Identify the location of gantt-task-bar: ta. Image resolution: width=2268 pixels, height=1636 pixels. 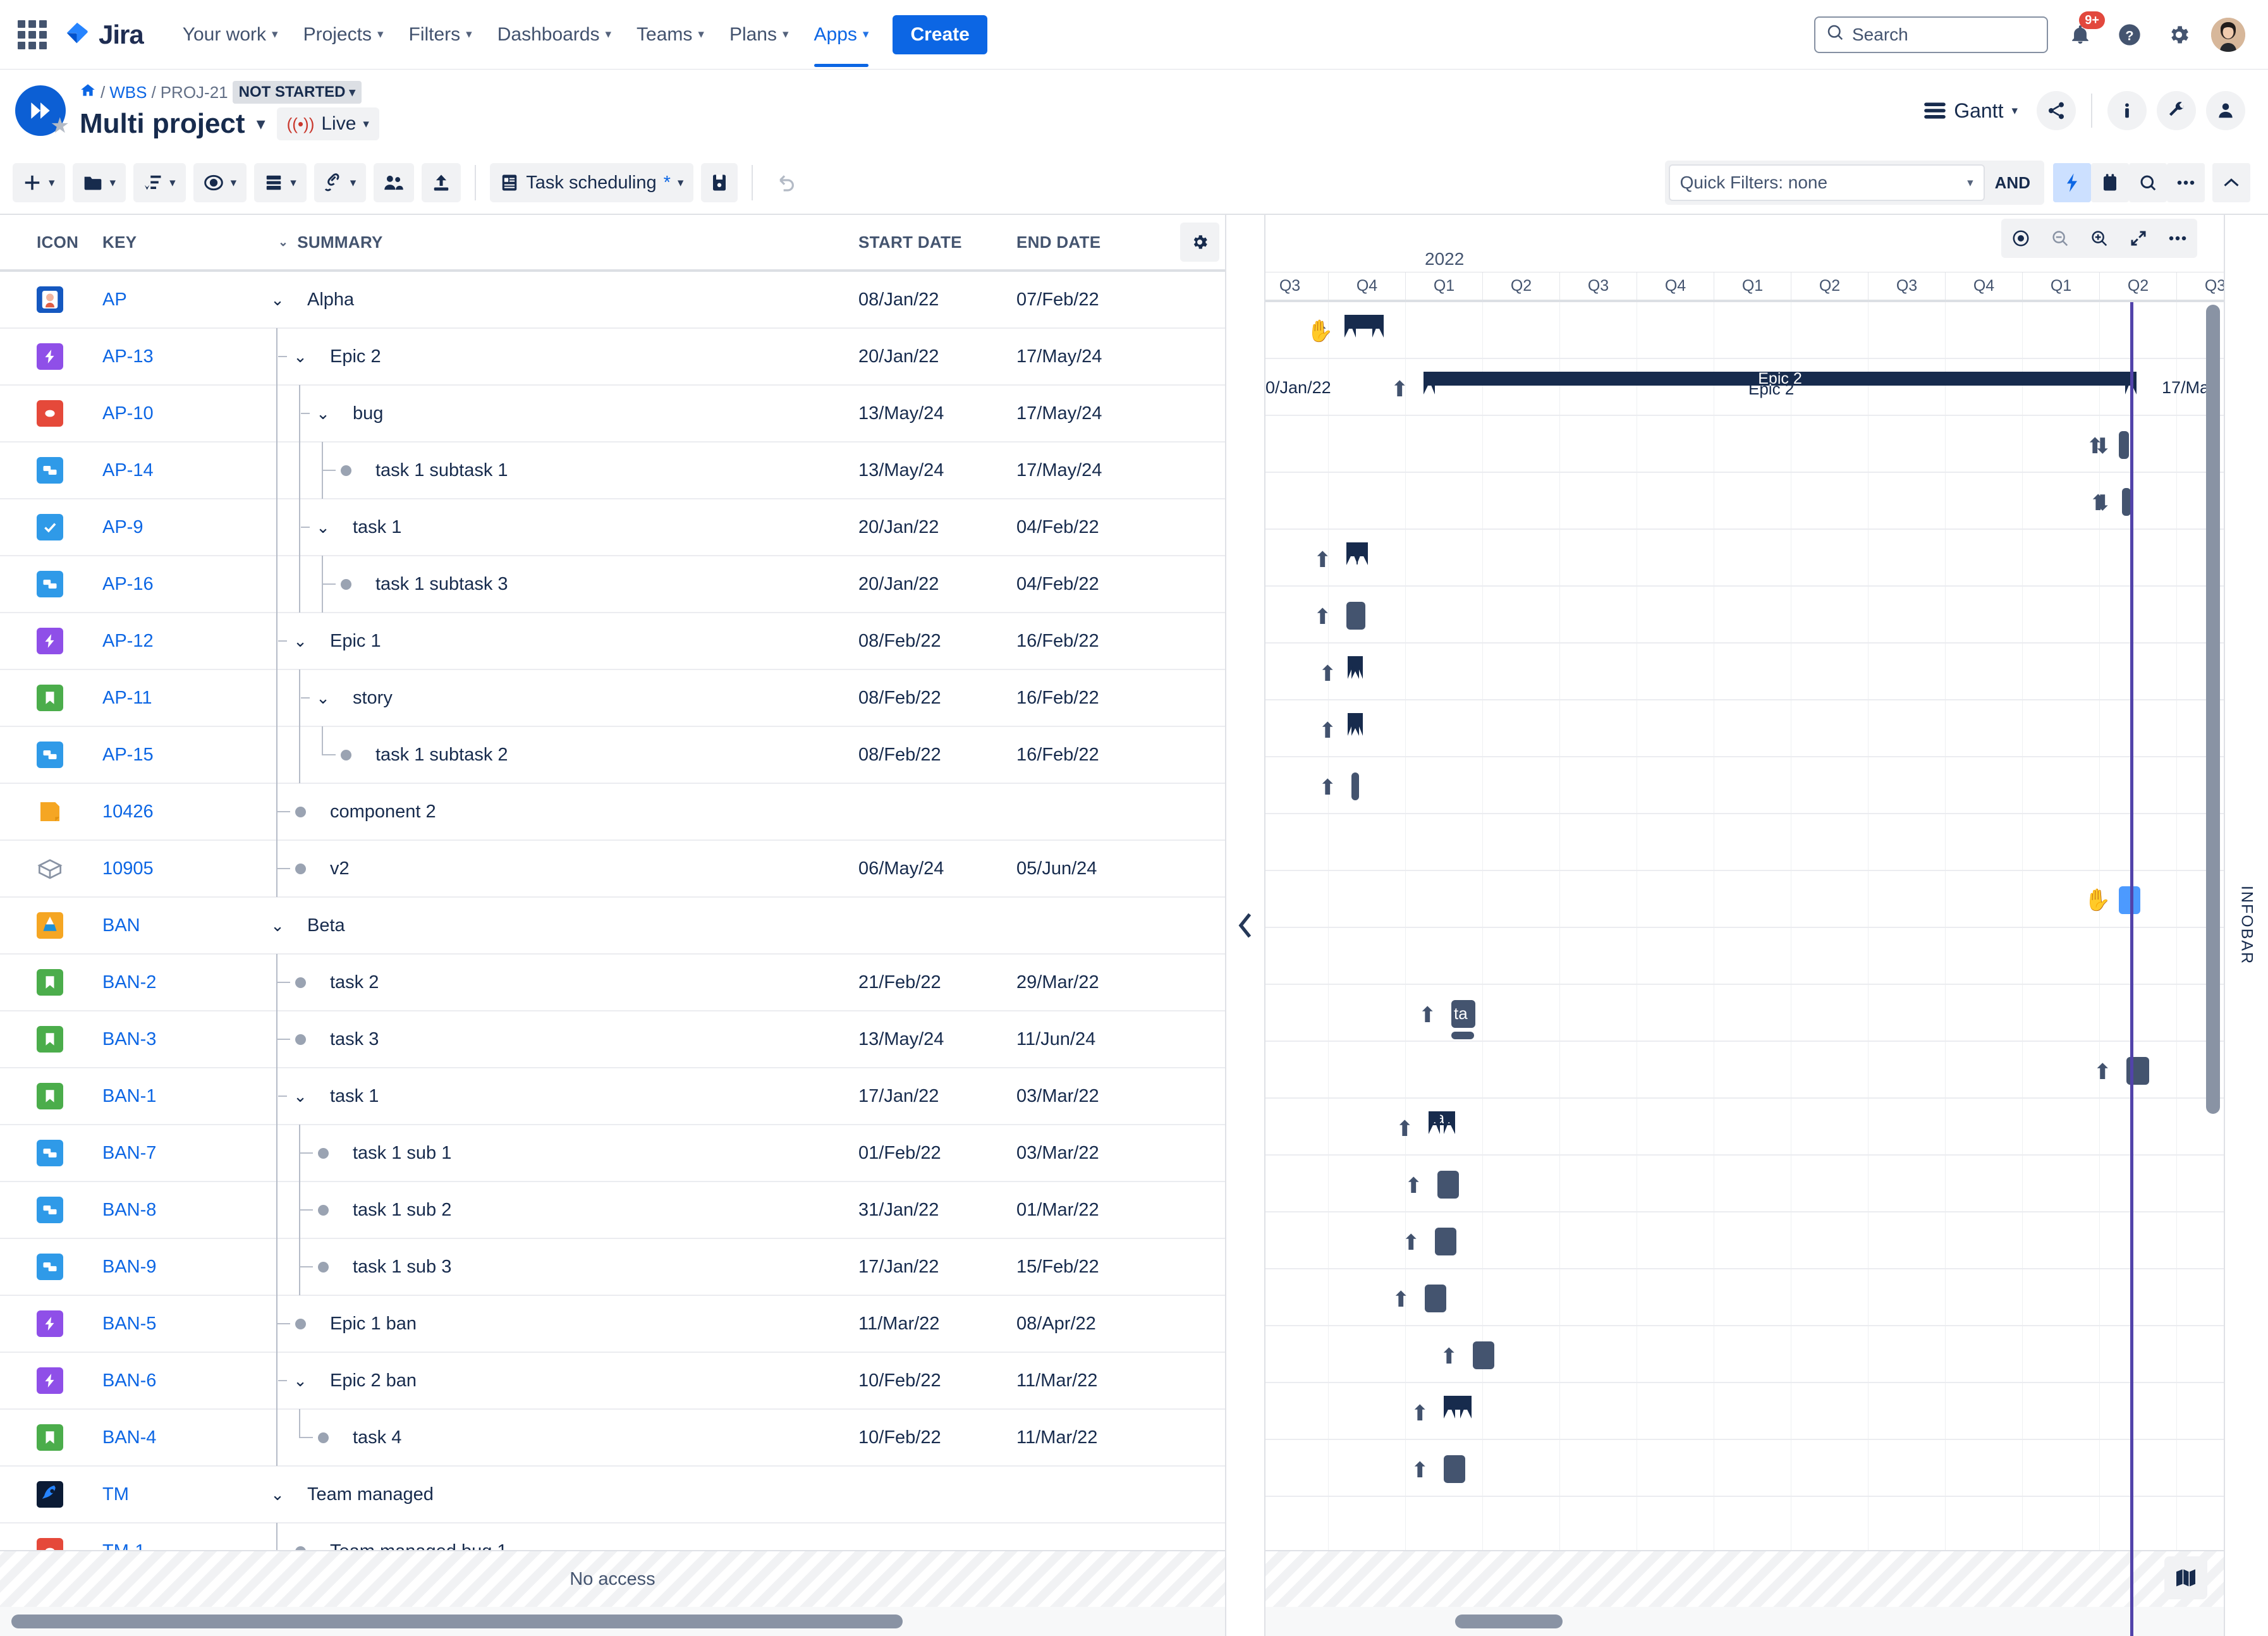
(1463, 1014).